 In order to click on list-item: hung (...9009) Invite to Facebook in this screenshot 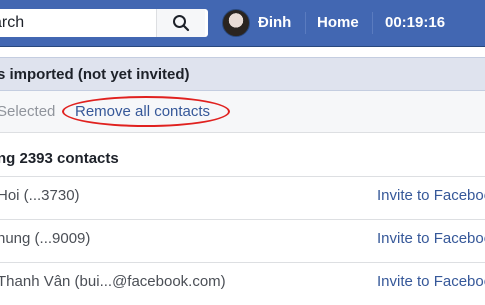, I will do `click(242, 240)`.